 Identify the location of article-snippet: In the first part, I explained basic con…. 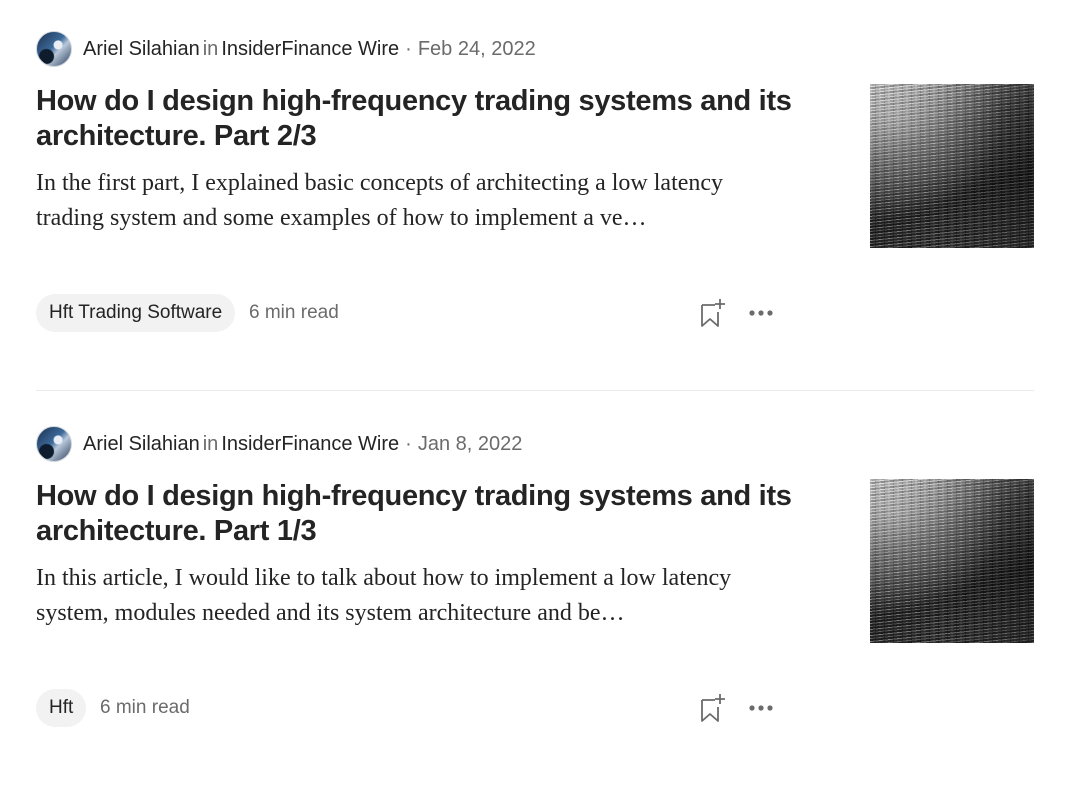
(416, 201).